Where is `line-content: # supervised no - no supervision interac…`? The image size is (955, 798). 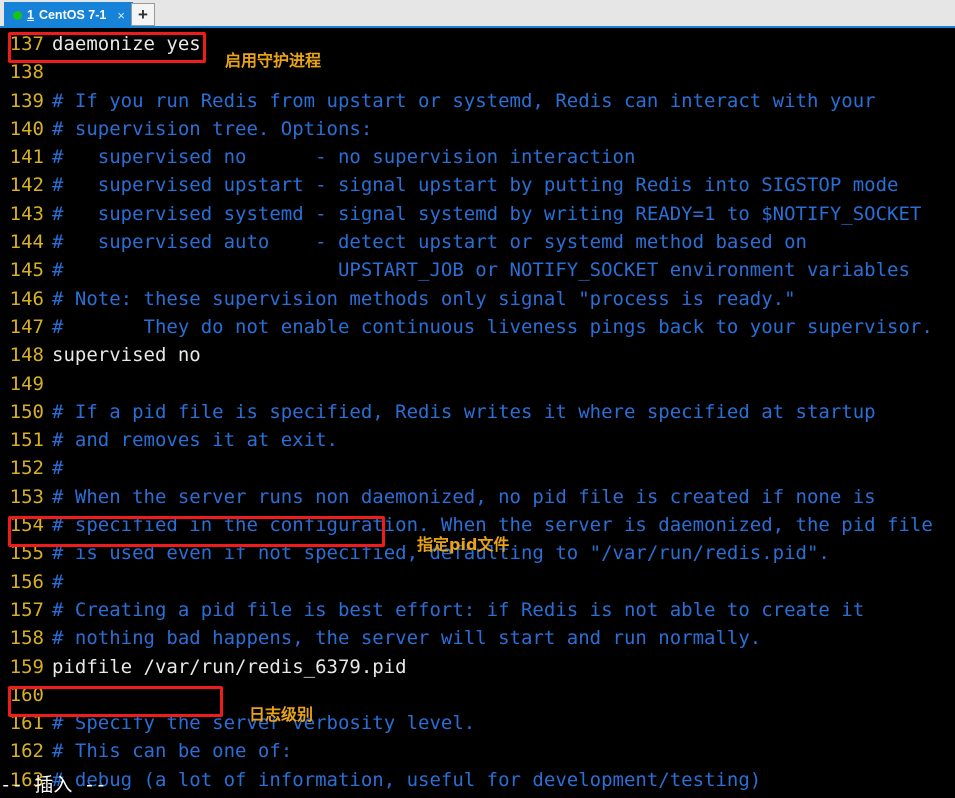
line-content: # supervised no - no supervision interac… is located at coordinates (344, 157).